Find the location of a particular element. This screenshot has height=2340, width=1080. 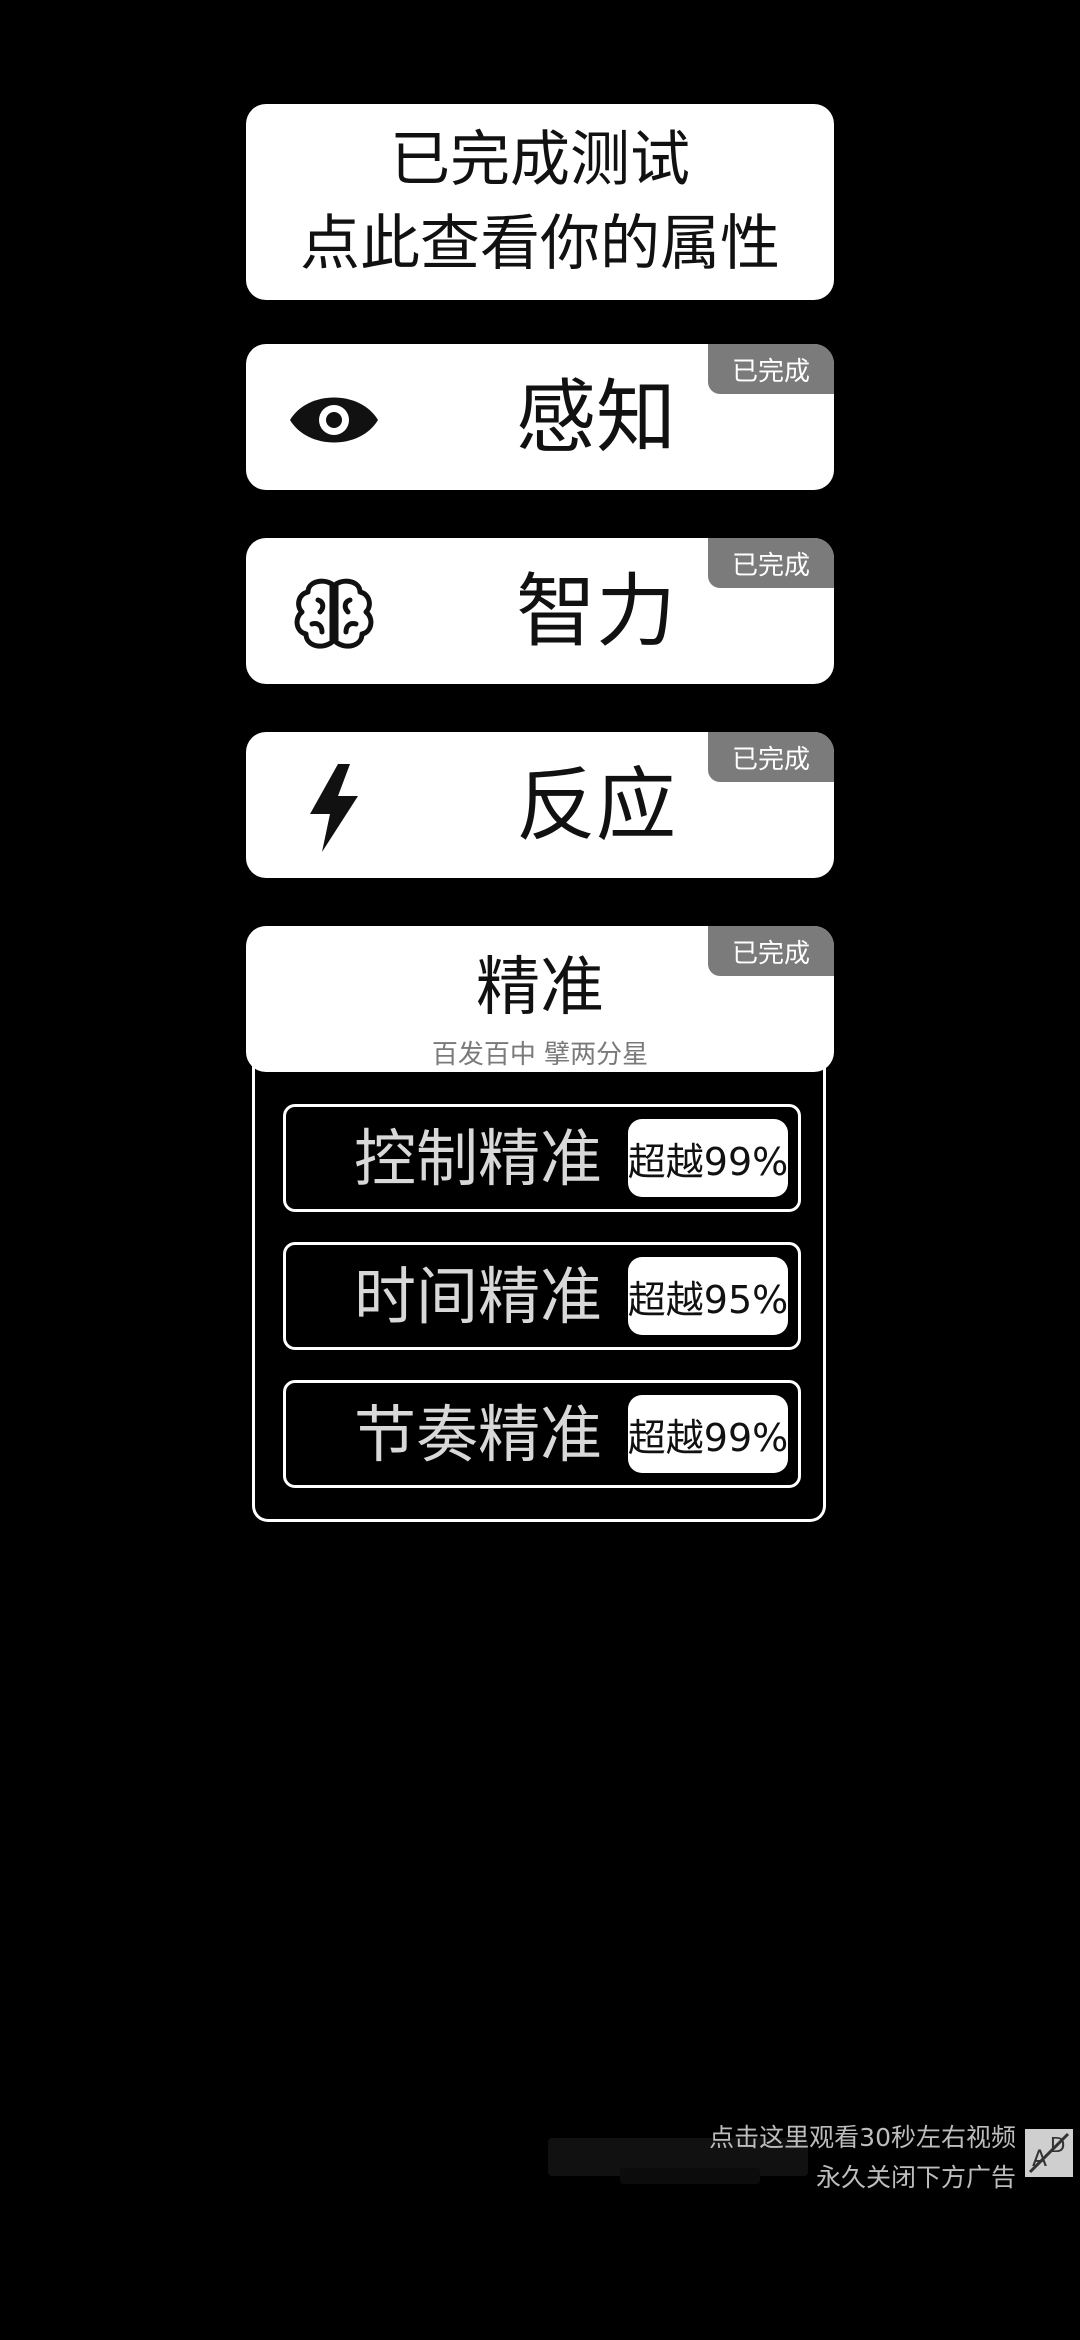

result-subtitle: 点此查看你的属性 is located at coordinates (540, 244).